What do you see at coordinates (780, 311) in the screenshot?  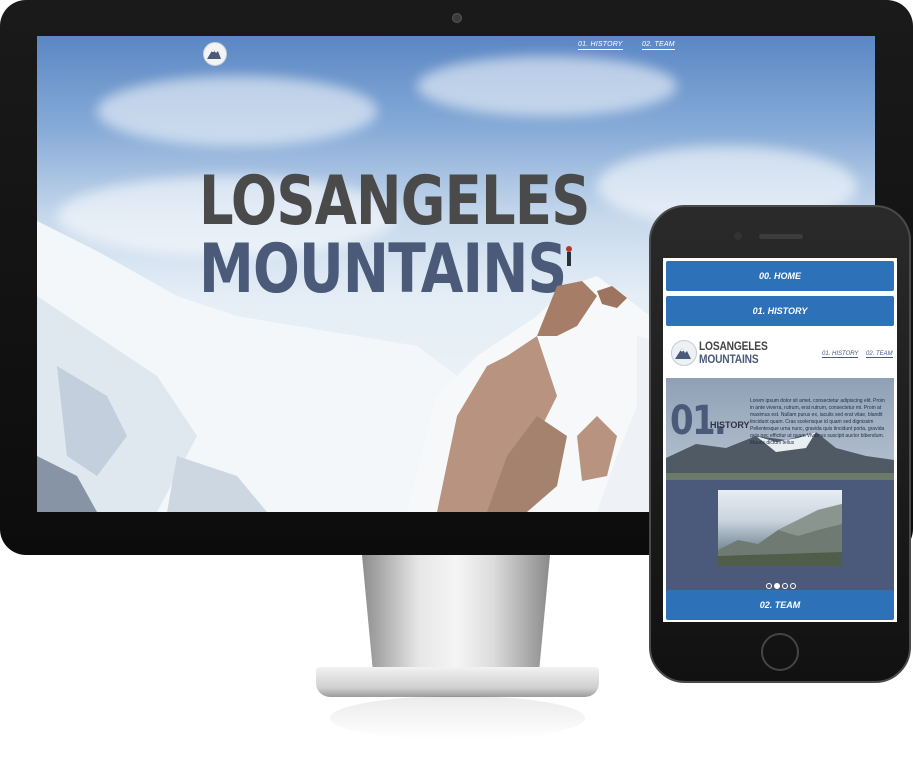 I see `tab-history: 01. HISTORY` at bounding box center [780, 311].